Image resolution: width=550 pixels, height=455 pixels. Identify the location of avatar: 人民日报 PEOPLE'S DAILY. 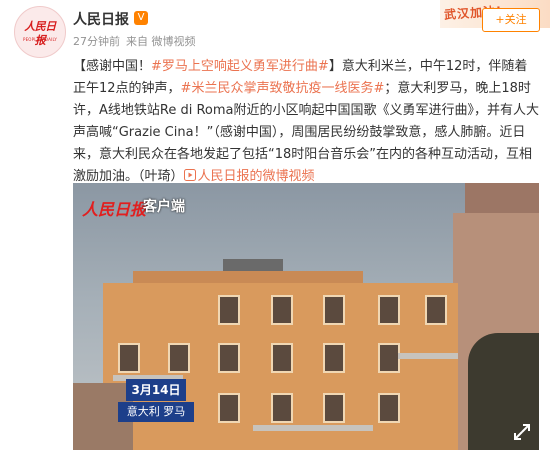
(40, 32).